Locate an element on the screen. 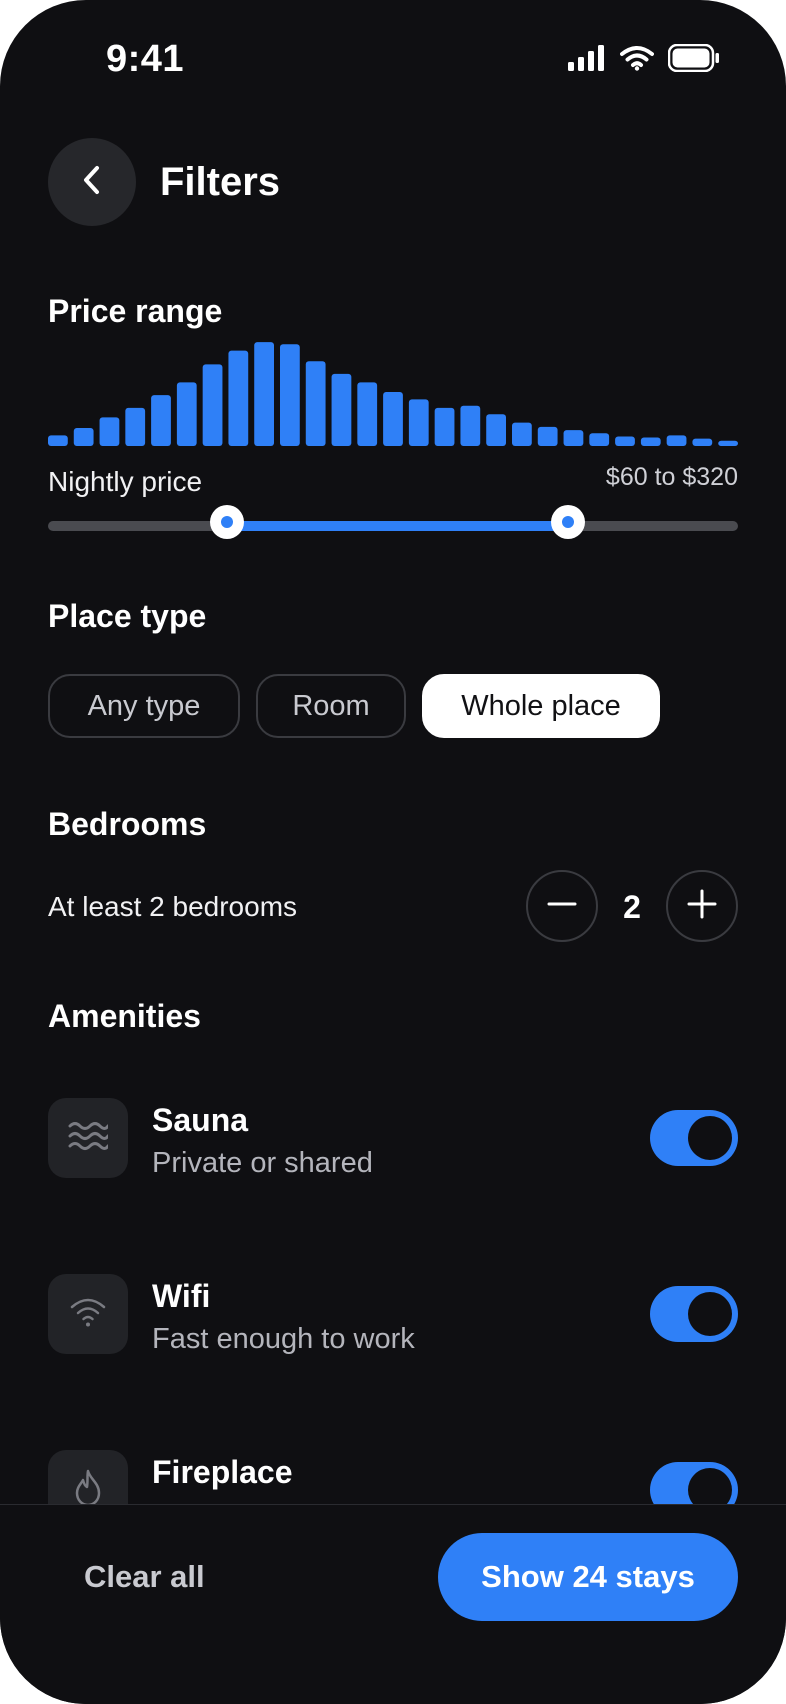  chevron-left-icon is located at coordinates (92, 182).